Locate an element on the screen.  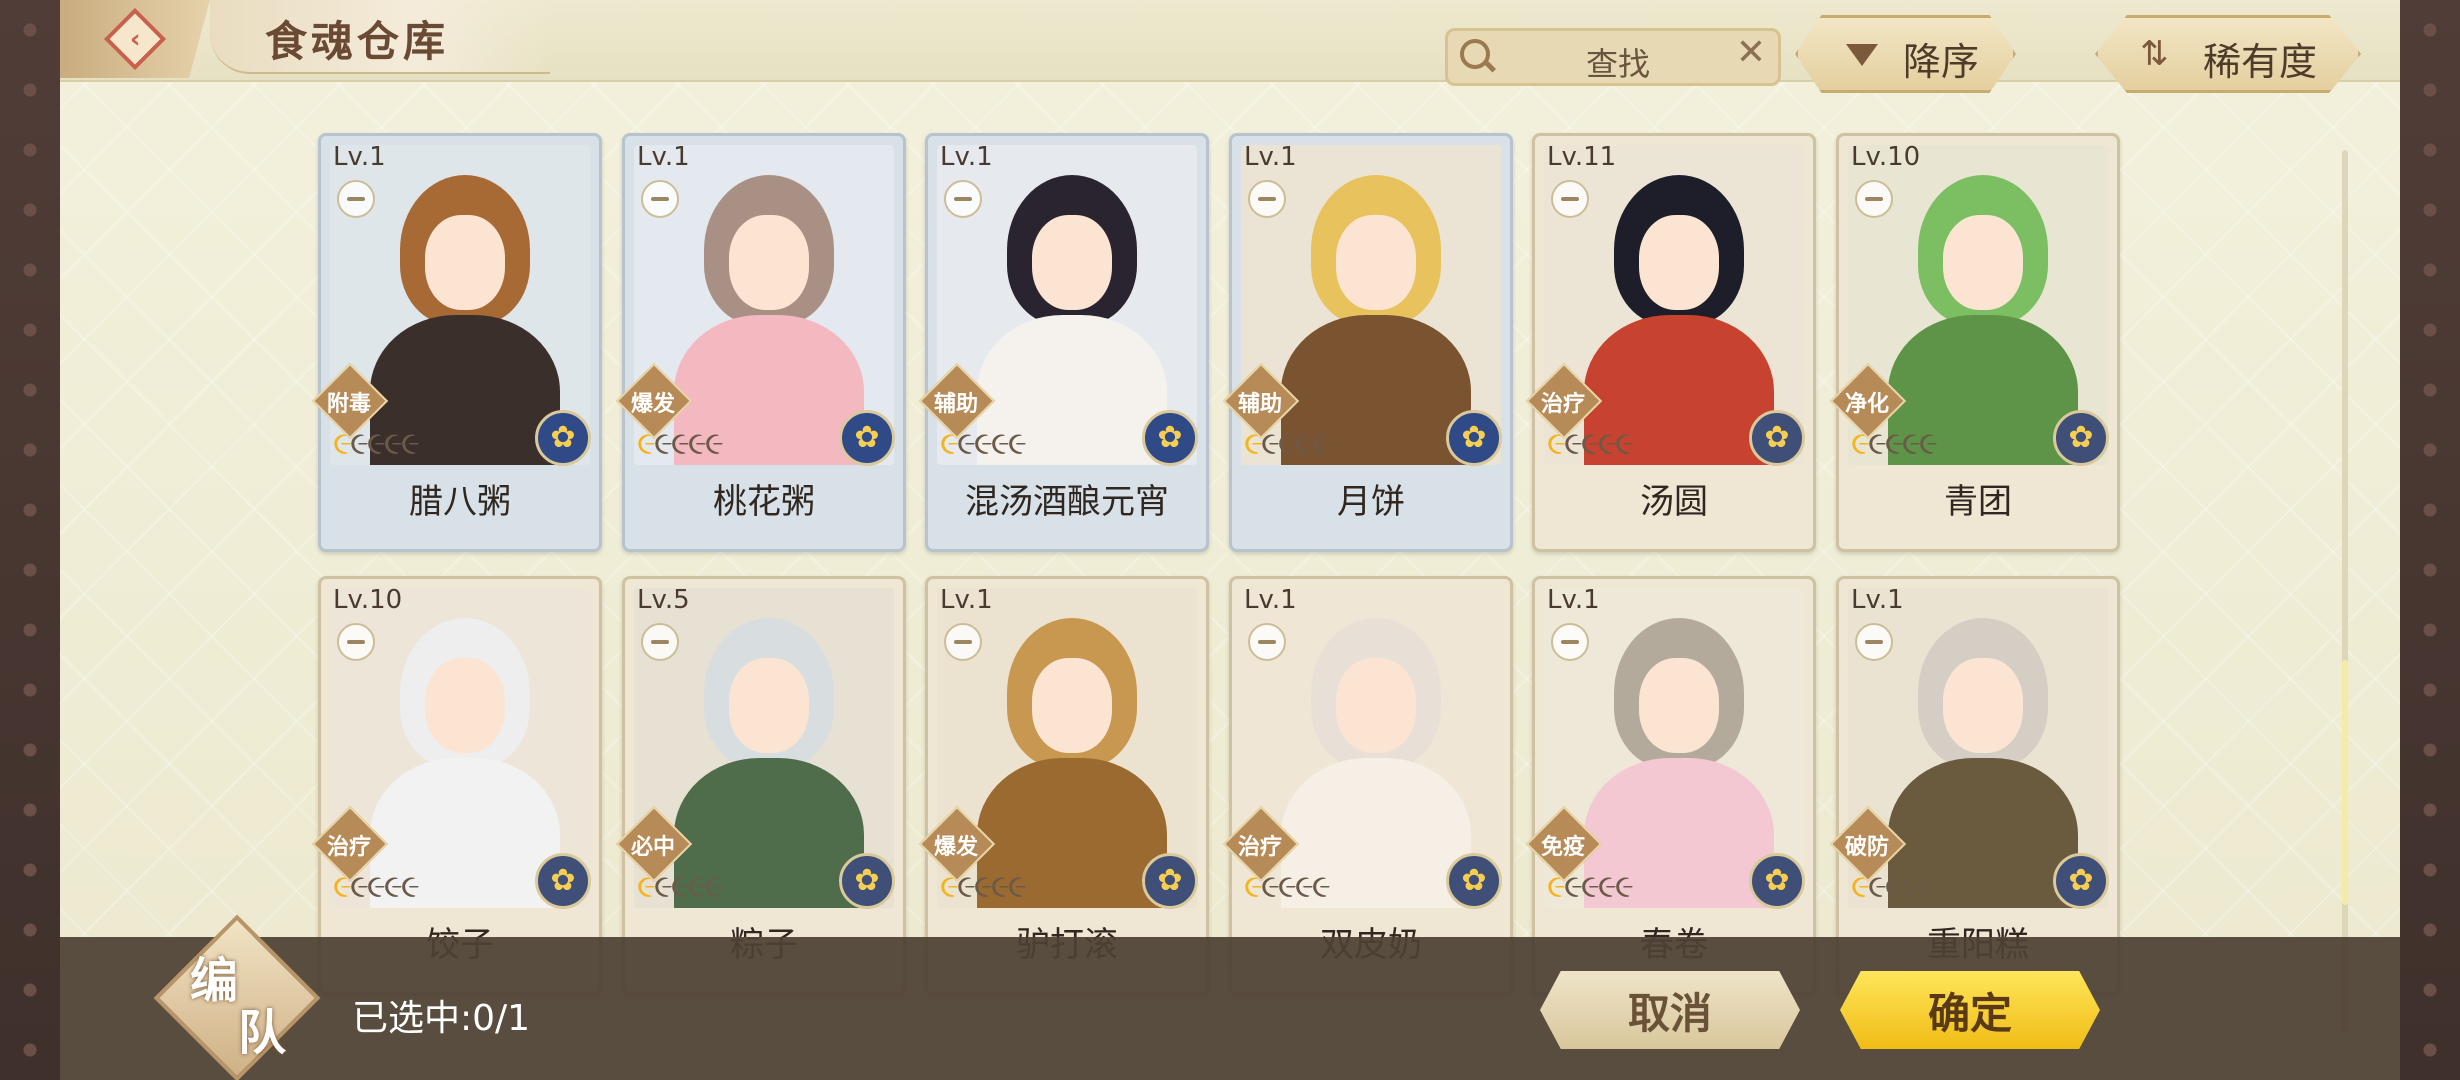
team-label-char2: 队 is located at coordinates (262, 1033).